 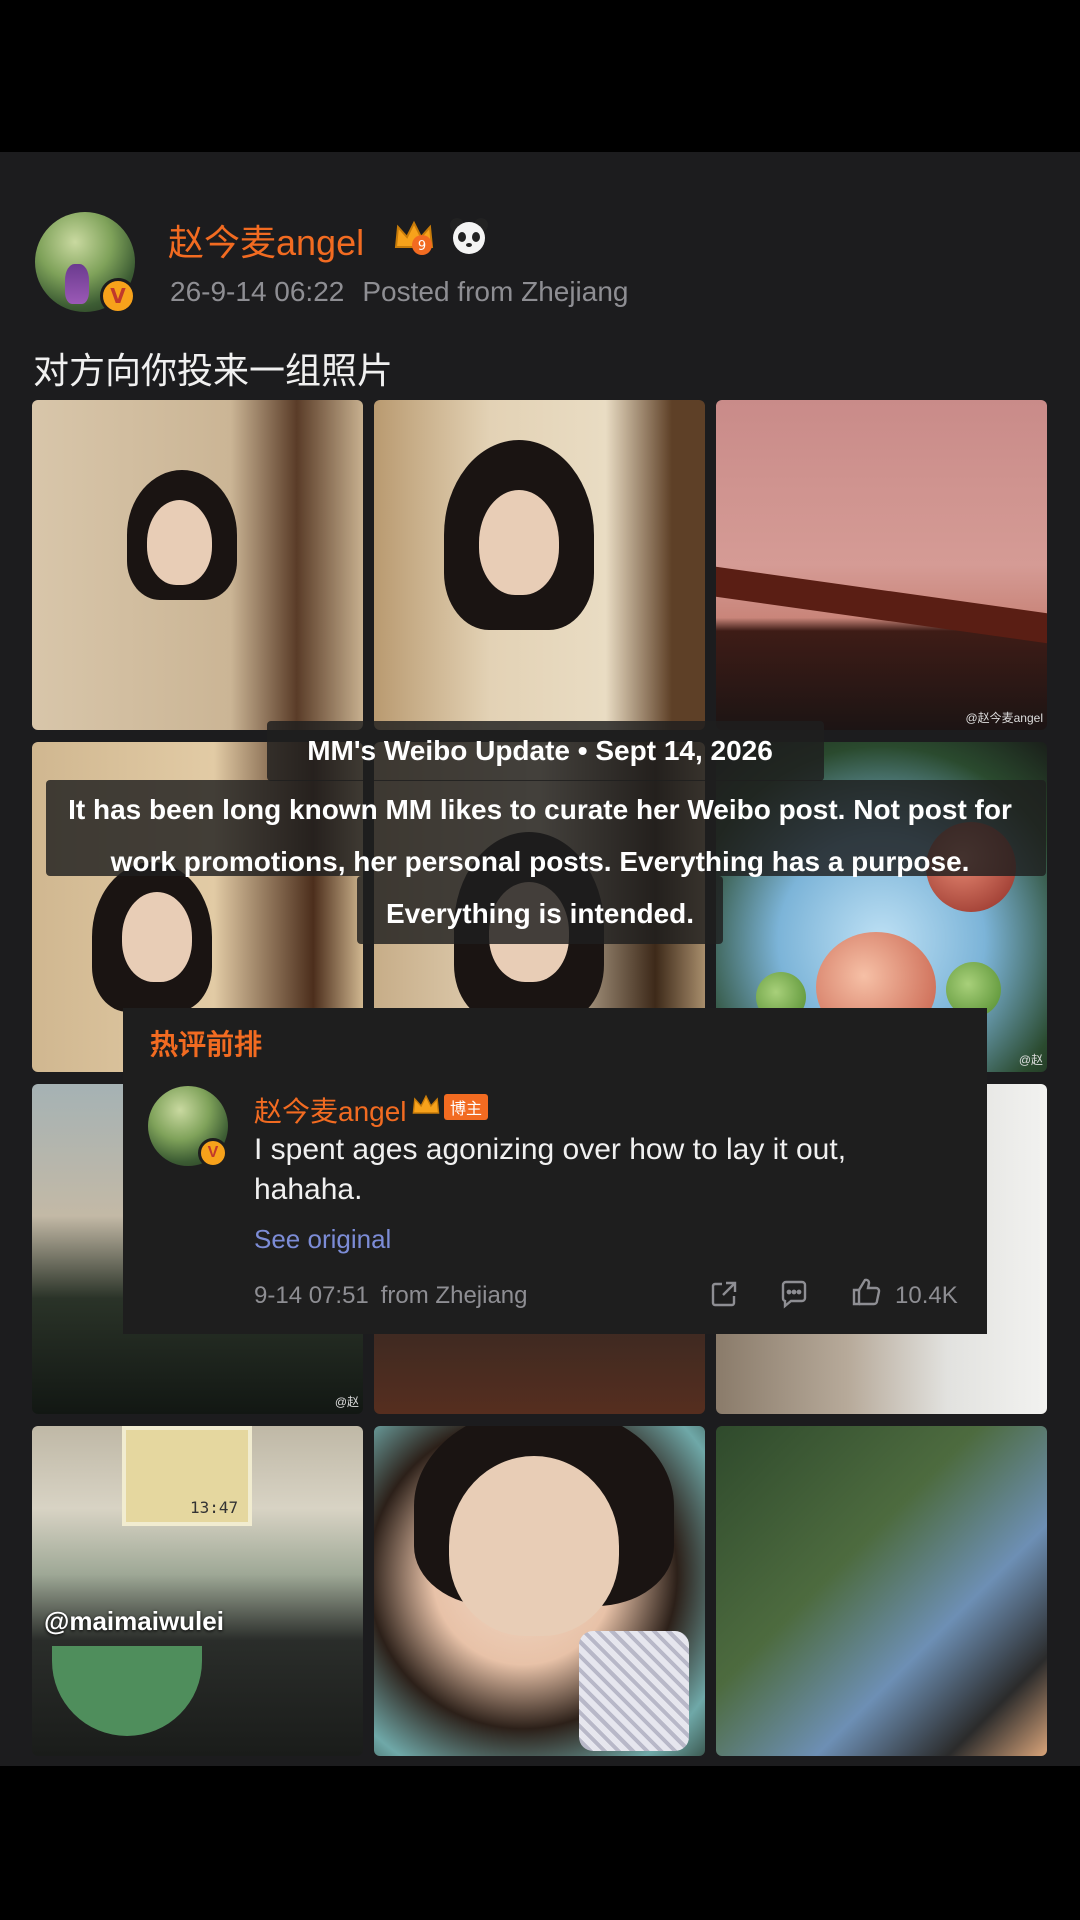 I want to click on overlay-title: MM's Weibo Update • Sept 14, 2026, so click(x=540, y=750).